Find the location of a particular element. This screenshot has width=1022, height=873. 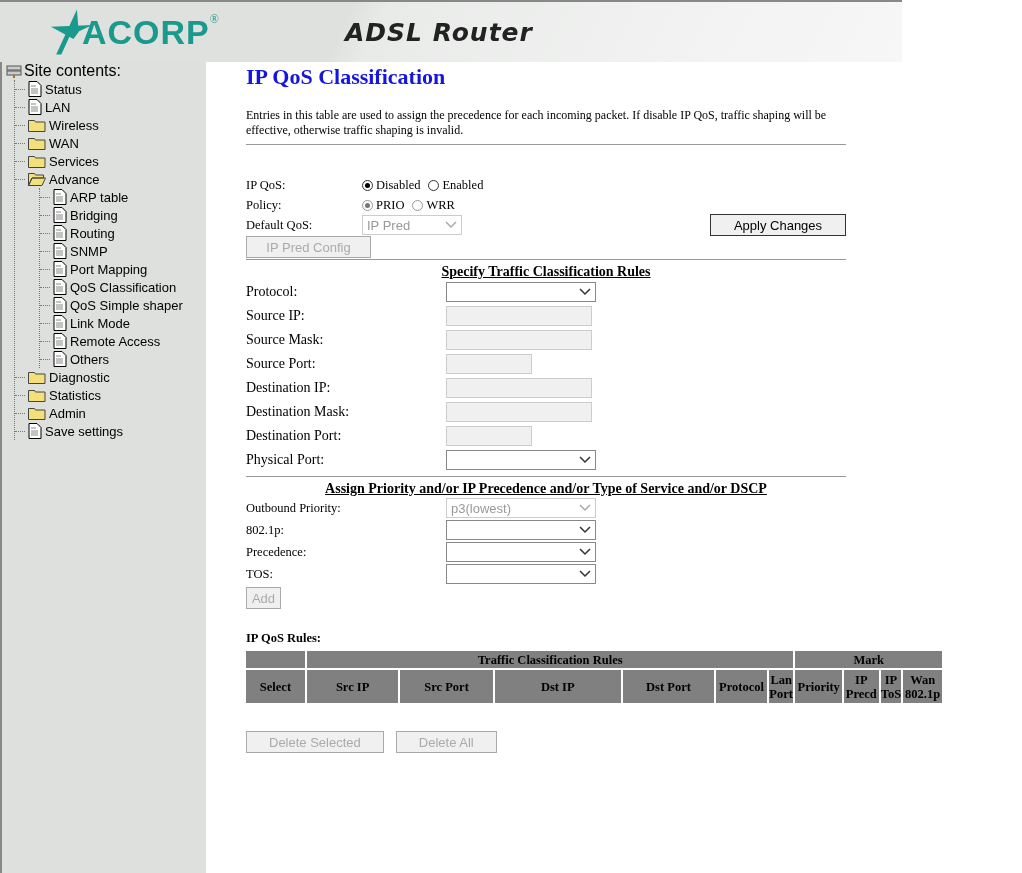

column-header: Protocol is located at coordinates (741, 686).